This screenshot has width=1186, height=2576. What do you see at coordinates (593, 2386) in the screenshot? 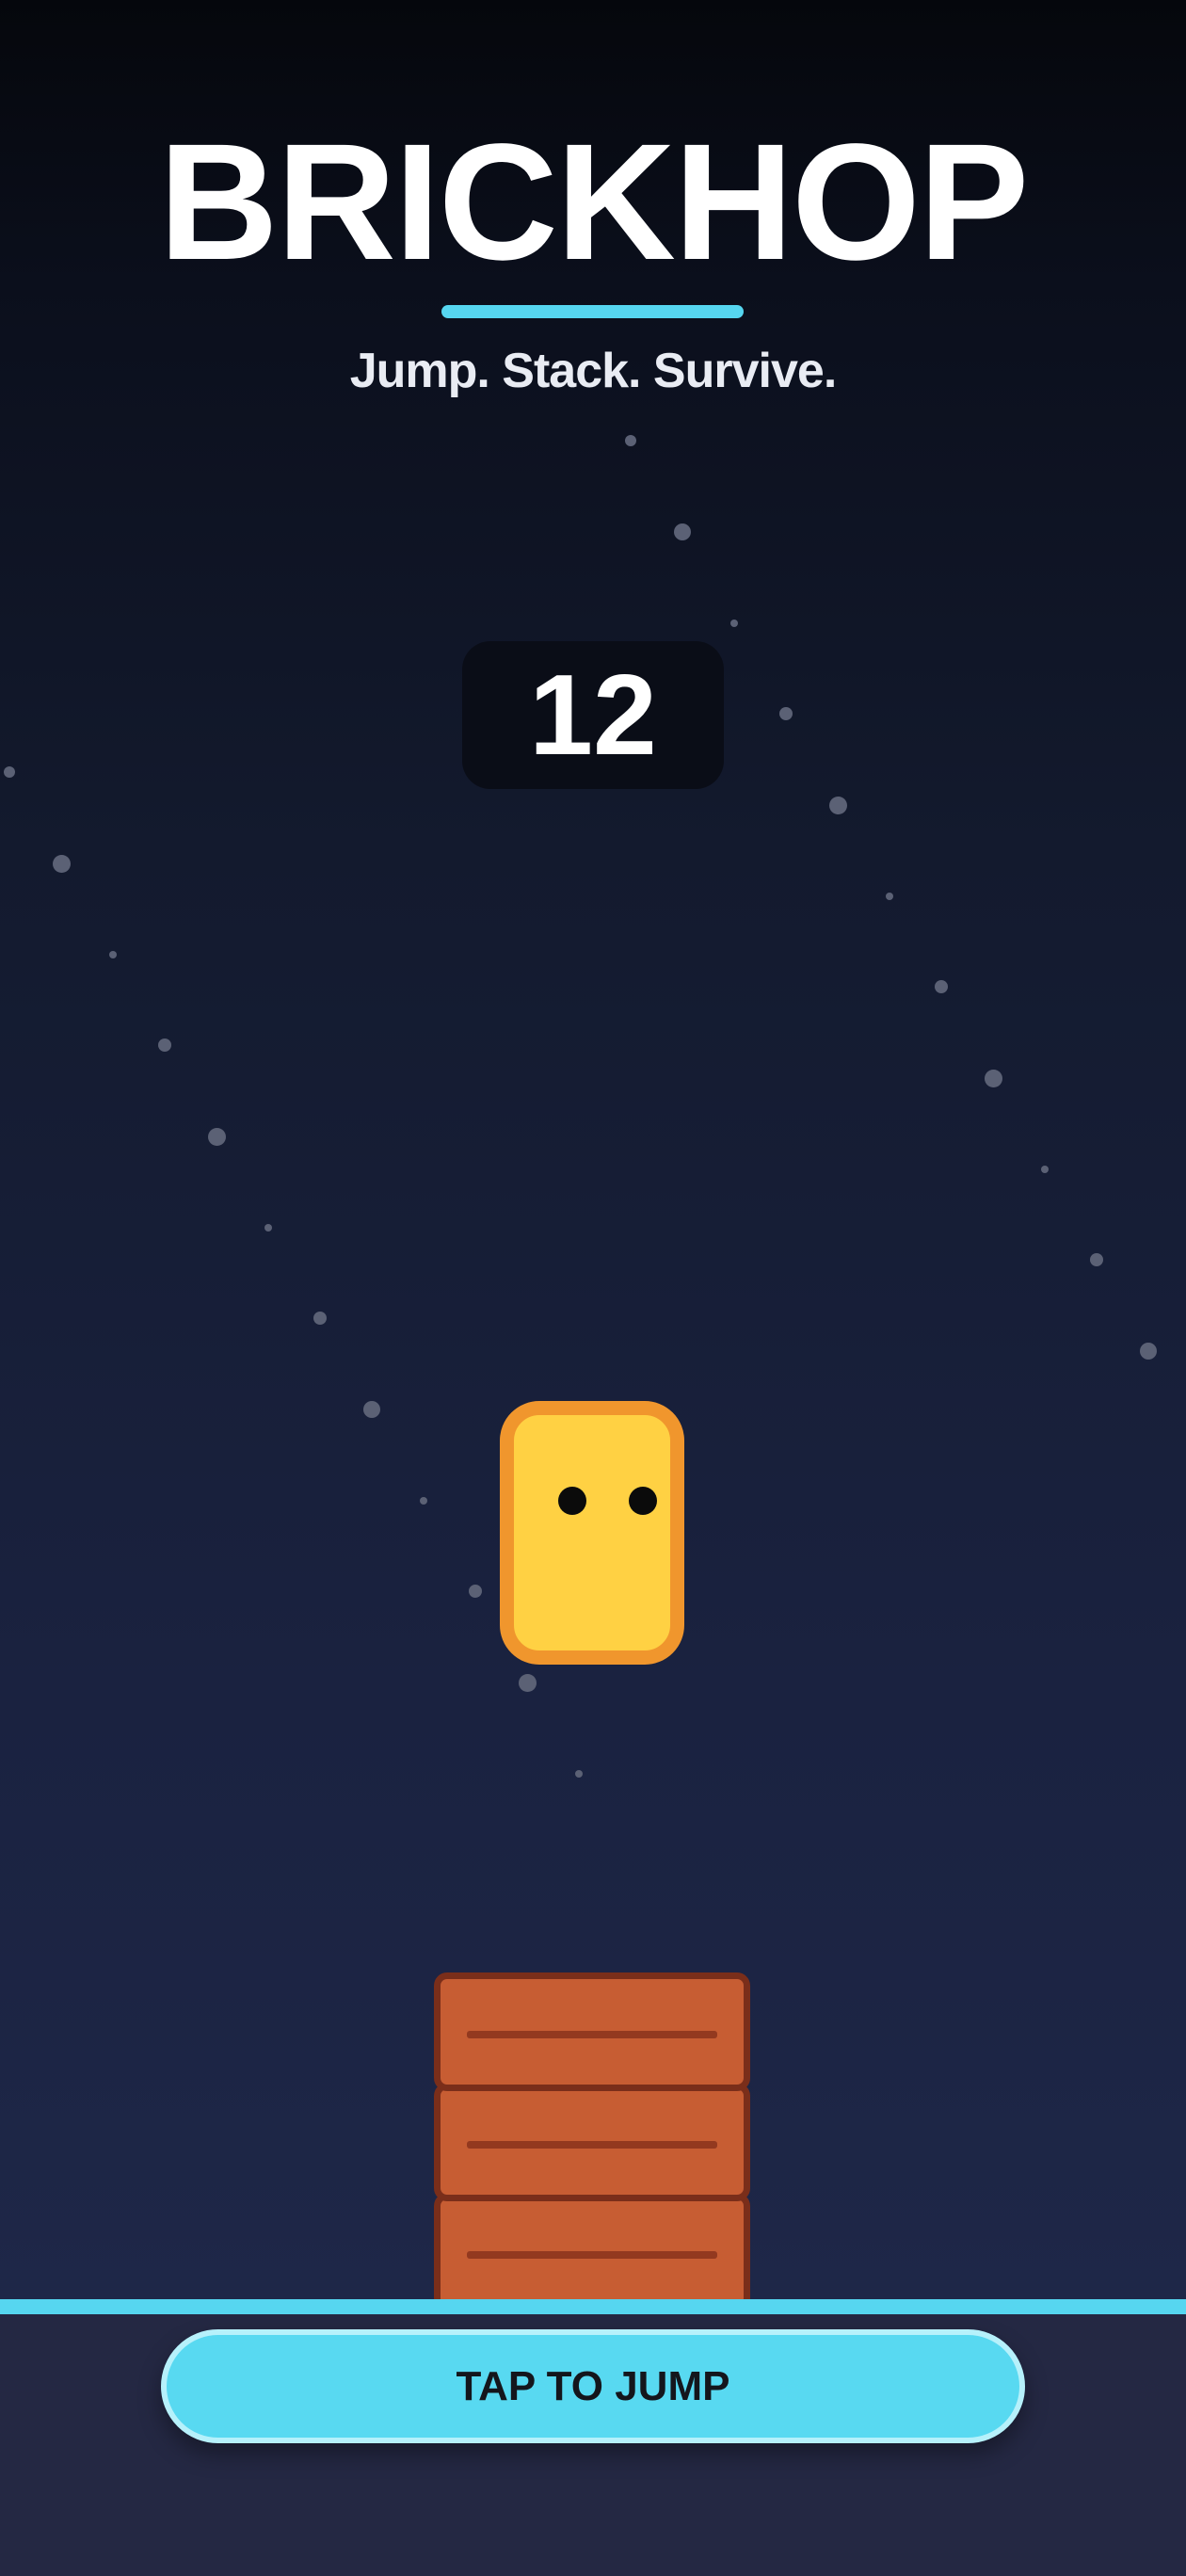
I see `tap-to-jump-button: TAP TO JUMP` at bounding box center [593, 2386].